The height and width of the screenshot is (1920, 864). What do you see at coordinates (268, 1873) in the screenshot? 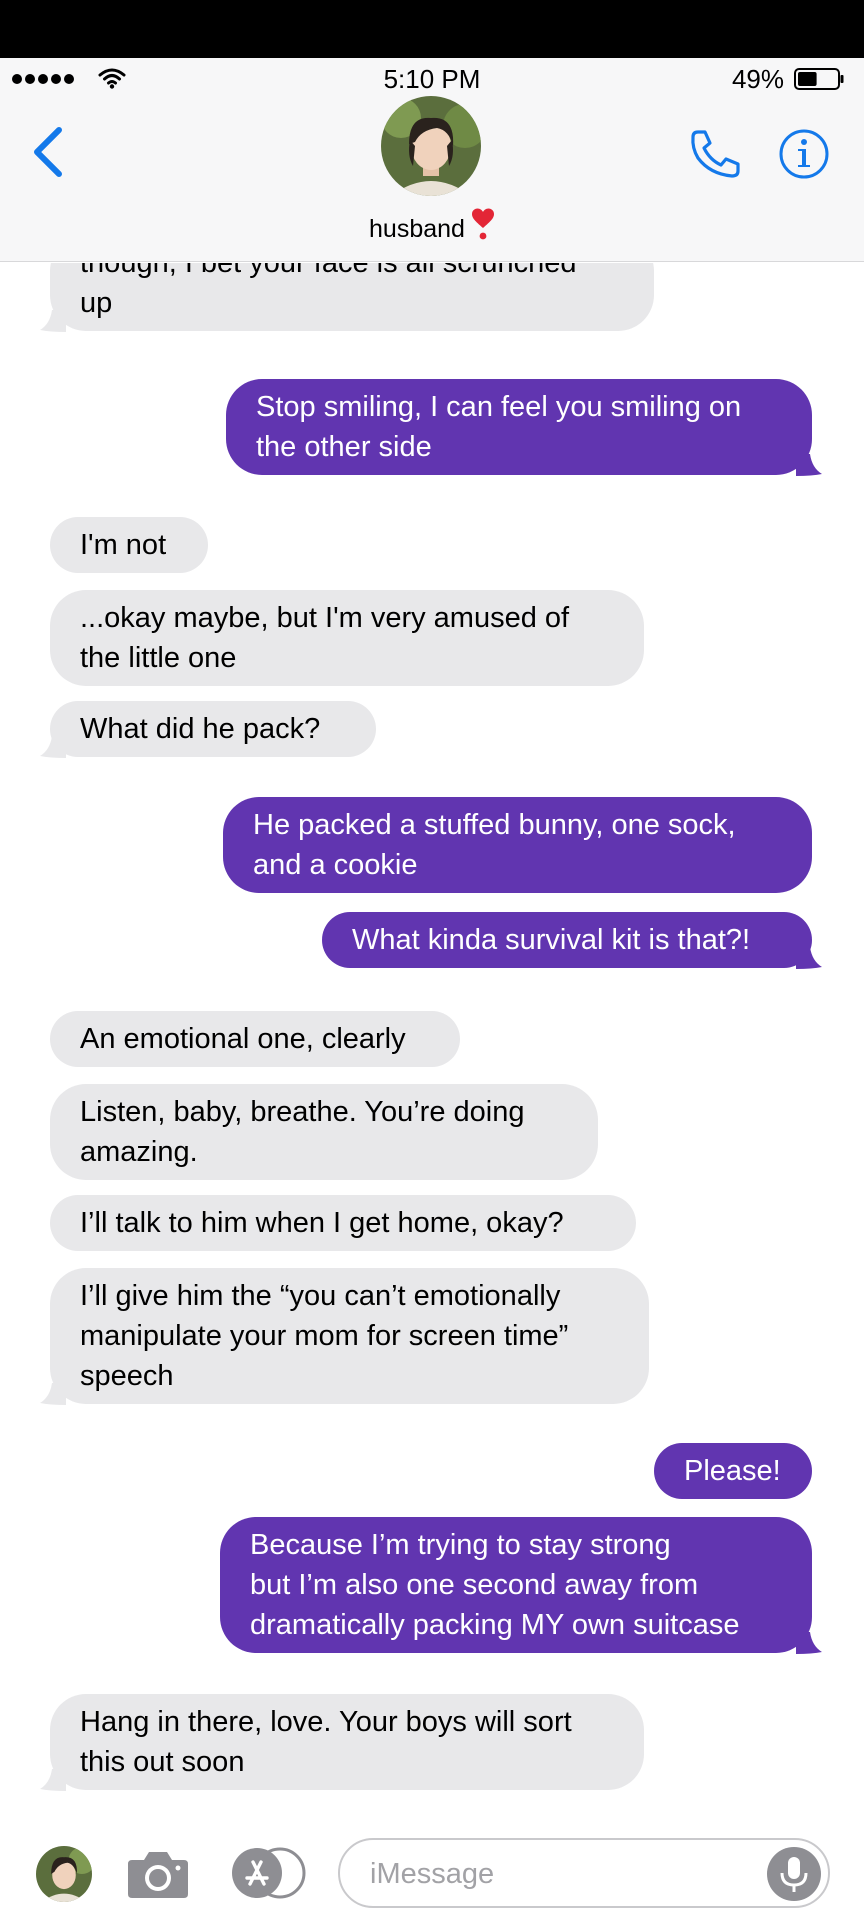
I see `app-store-icon` at bounding box center [268, 1873].